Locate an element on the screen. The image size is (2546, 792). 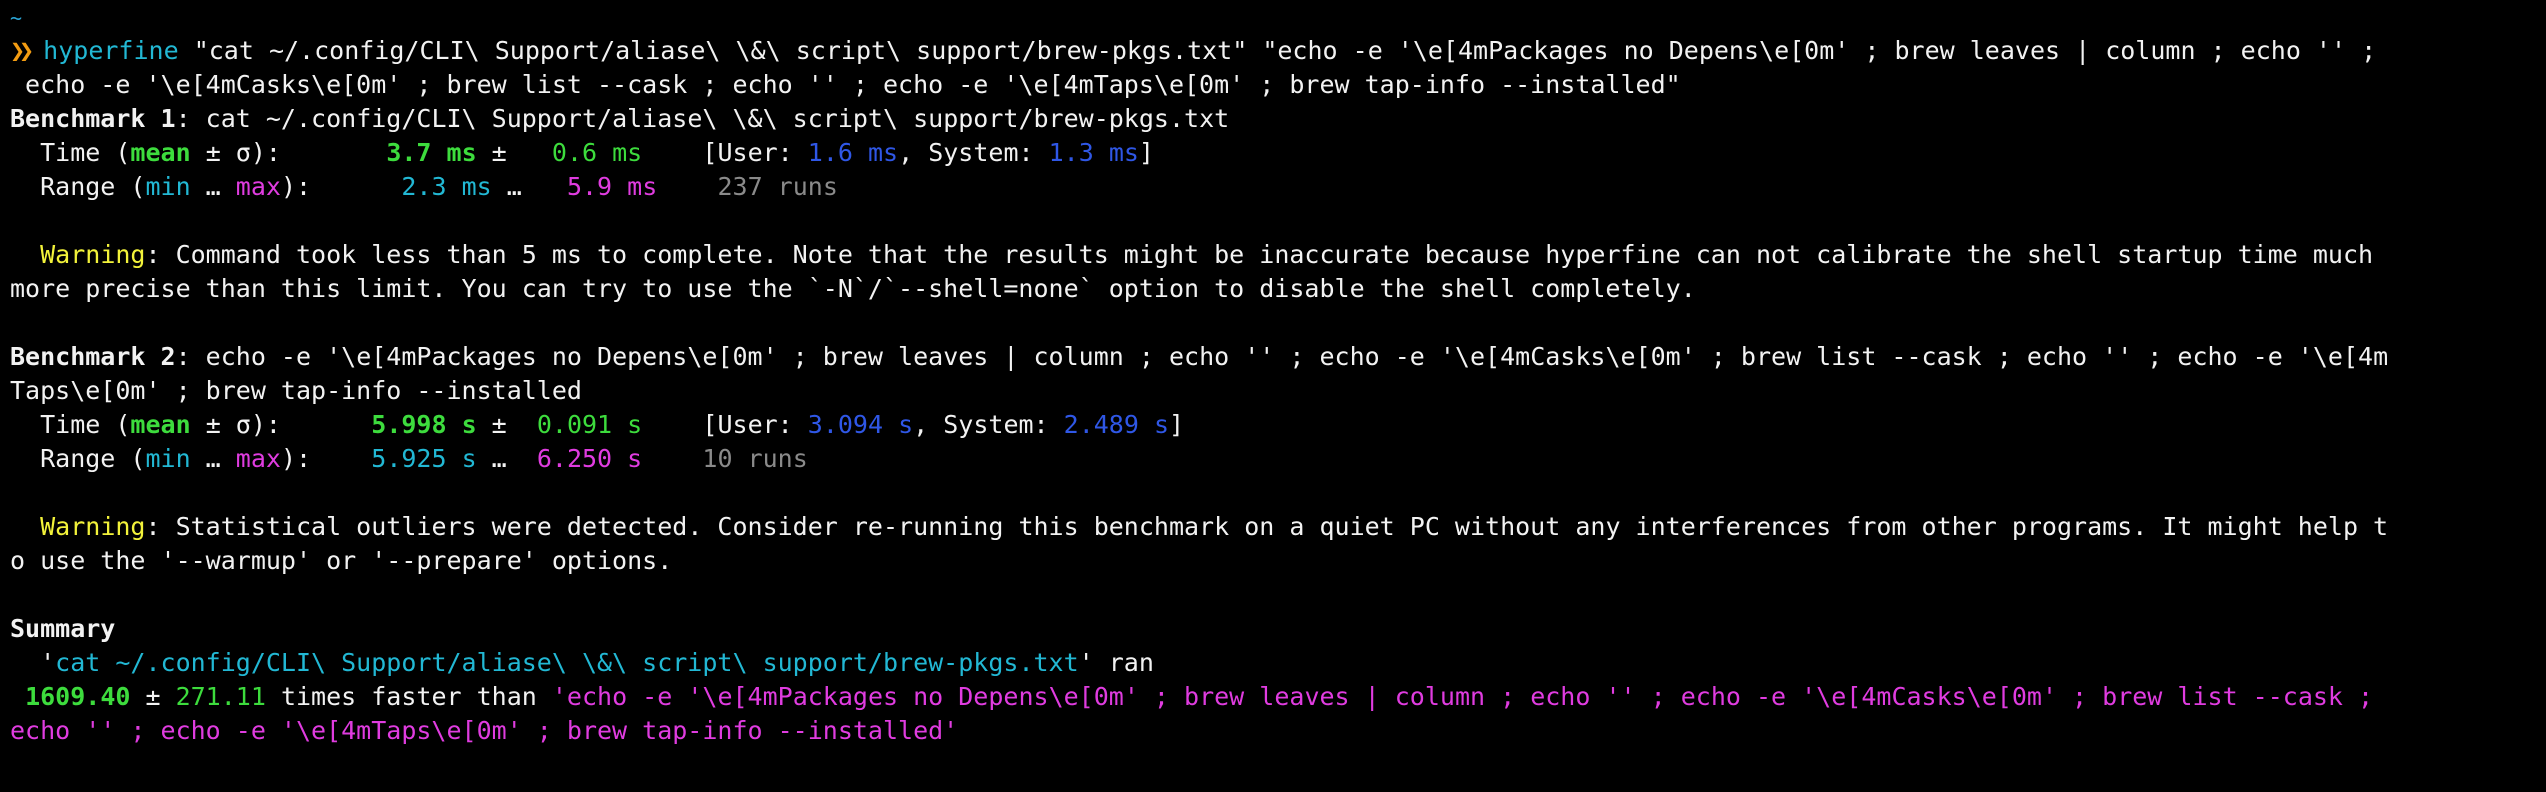
benchmark-2-command-continued: Taps\e[0m' ; brew tap-info --installed is located at coordinates (296, 390).